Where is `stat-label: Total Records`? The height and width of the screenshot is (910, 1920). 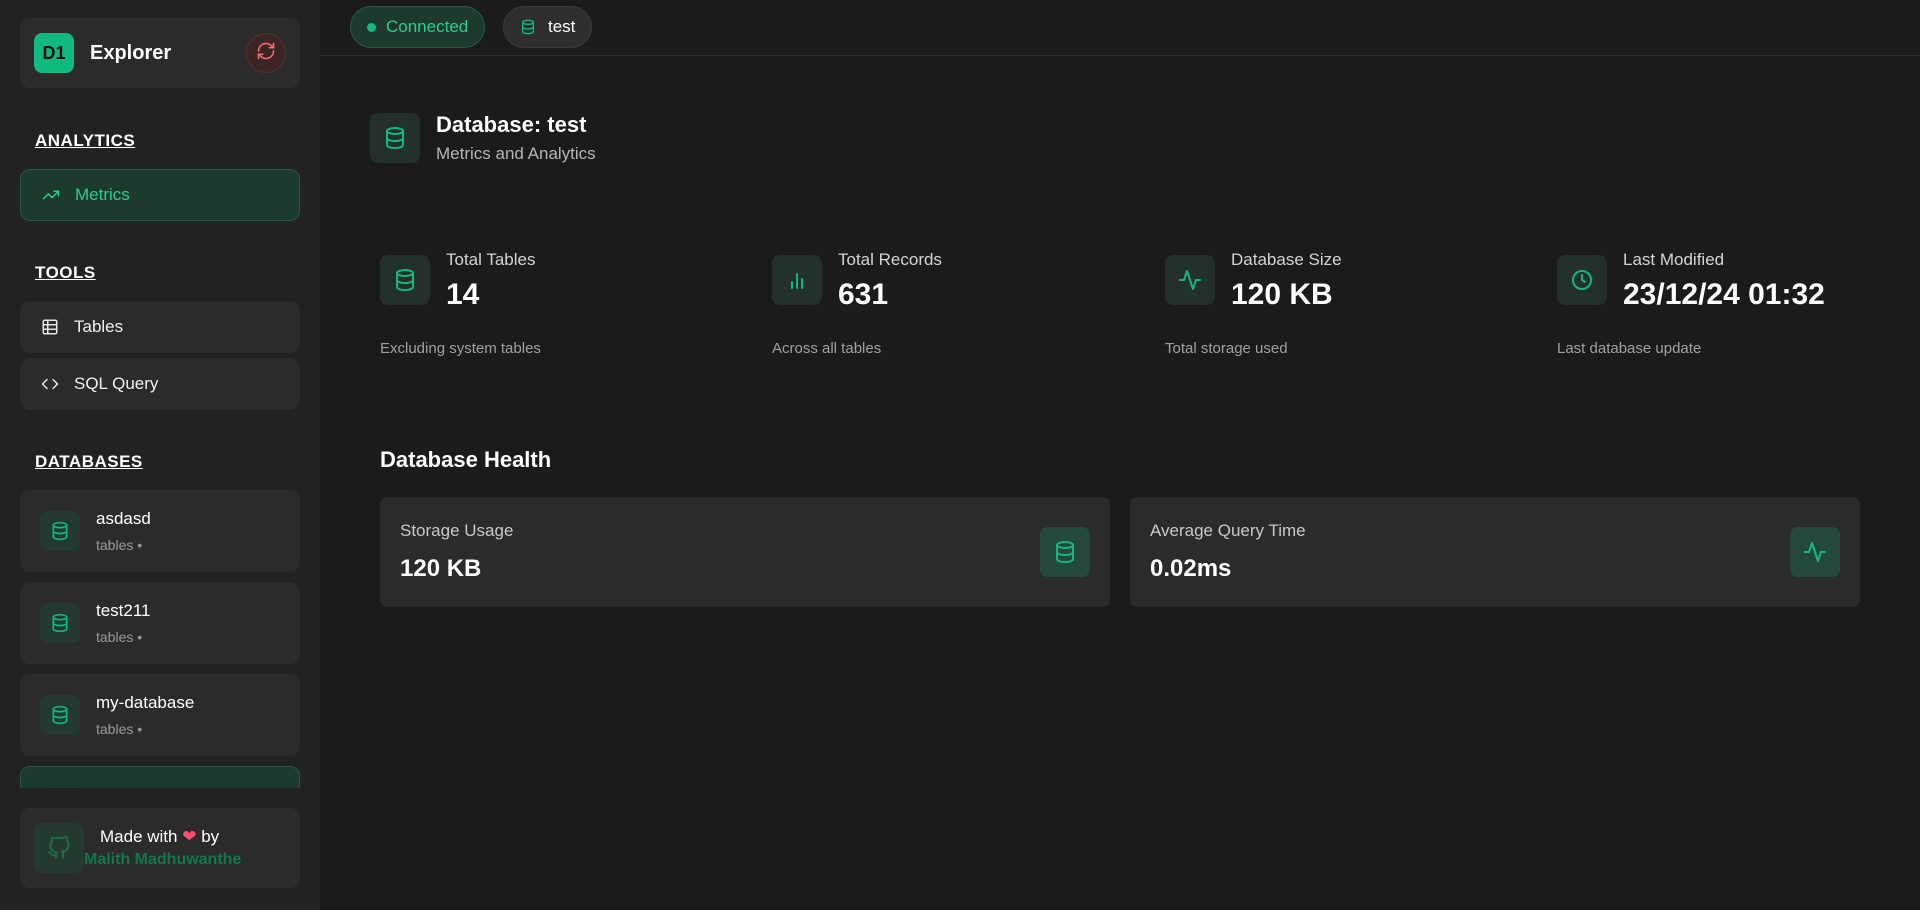 stat-label: Total Records is located at coordinates (890, 259).